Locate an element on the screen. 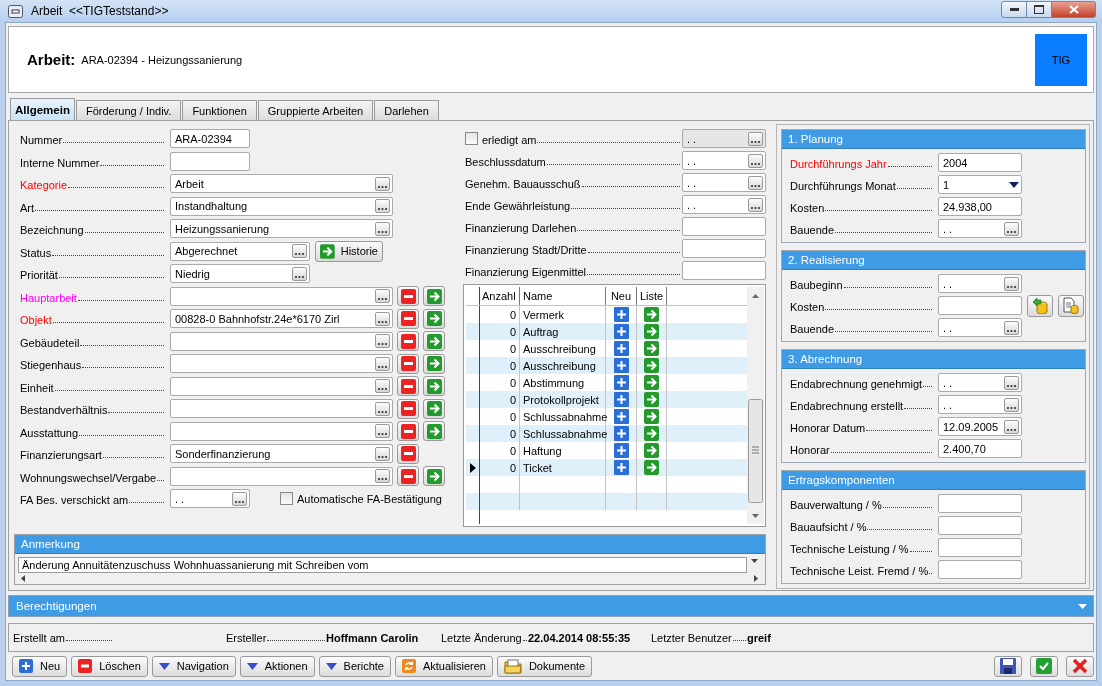 This screenshot has height=686, width=1102. lookup-field: Instandhaltung is located at coordinates (281, 206).